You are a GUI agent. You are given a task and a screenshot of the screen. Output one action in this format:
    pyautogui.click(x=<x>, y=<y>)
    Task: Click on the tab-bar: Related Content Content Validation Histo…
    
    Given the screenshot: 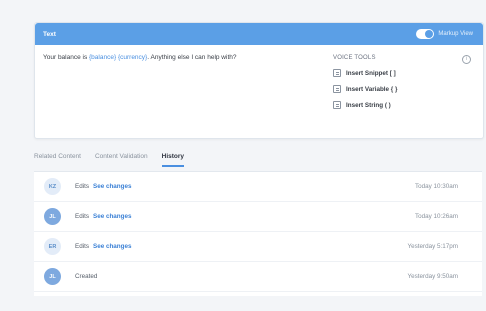 What is the action you would take?
    pyautogui.click(x=109, y=160)
    